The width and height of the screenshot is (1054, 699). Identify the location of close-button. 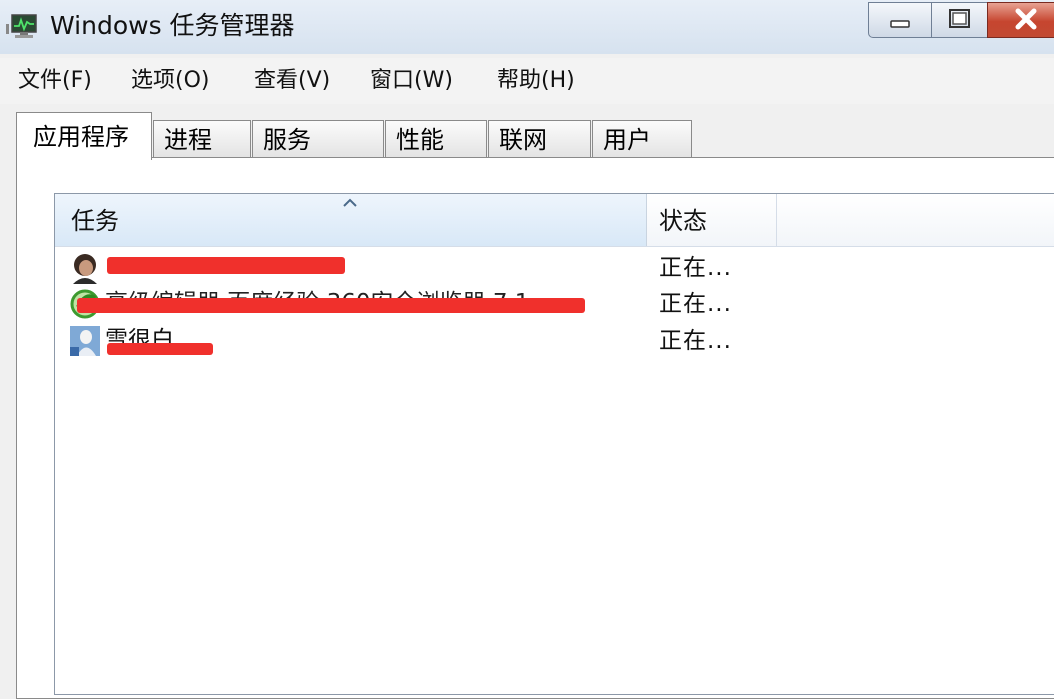
(1020, 20).